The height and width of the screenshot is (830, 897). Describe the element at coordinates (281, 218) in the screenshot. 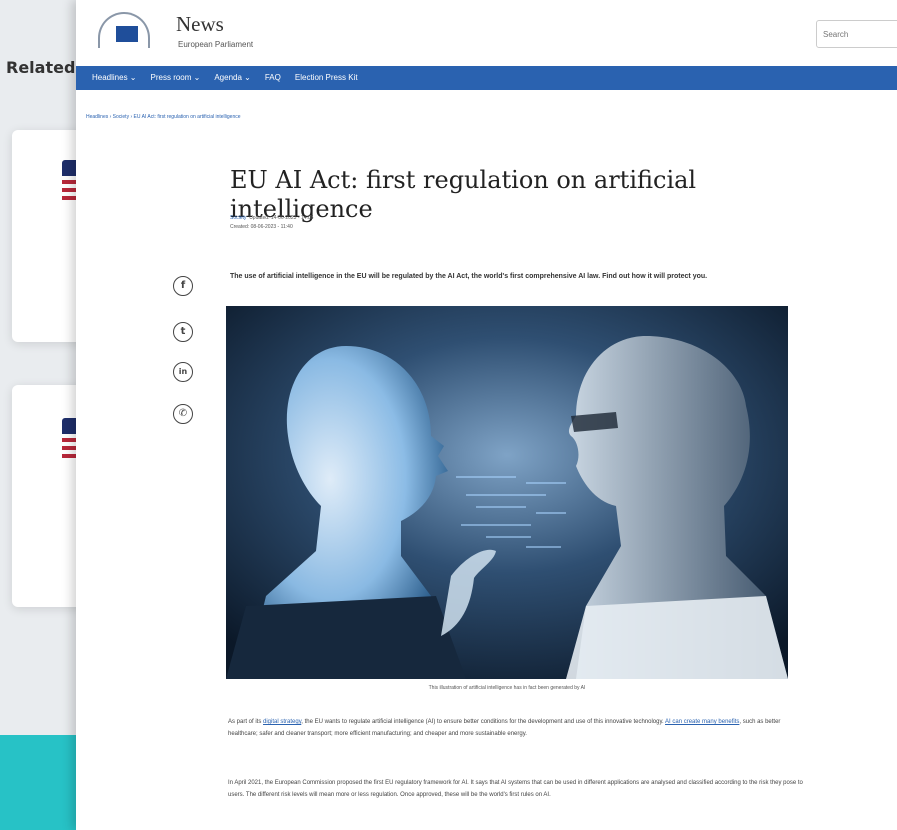

I see `updated-date: Updated: 14-06-2023 - 14:06` at that location.